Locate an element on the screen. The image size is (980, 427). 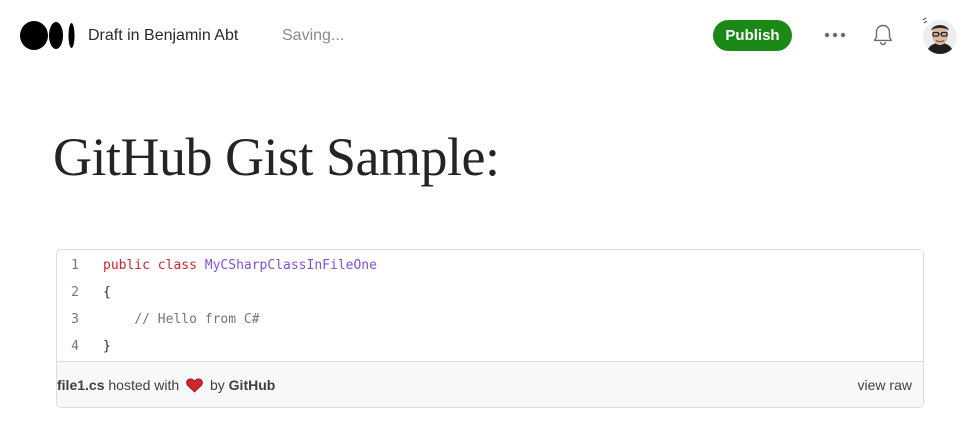
gist-meta: file1.cs hosted with by GitHub is located at coordinates (166, 385).